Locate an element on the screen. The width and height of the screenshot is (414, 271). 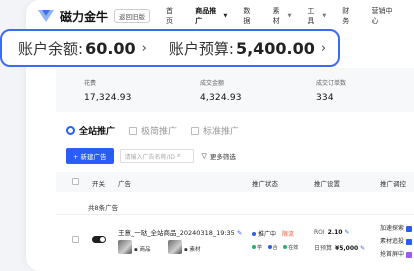
product-tag: ▪ 商品 is located at coordinates (142, 249).